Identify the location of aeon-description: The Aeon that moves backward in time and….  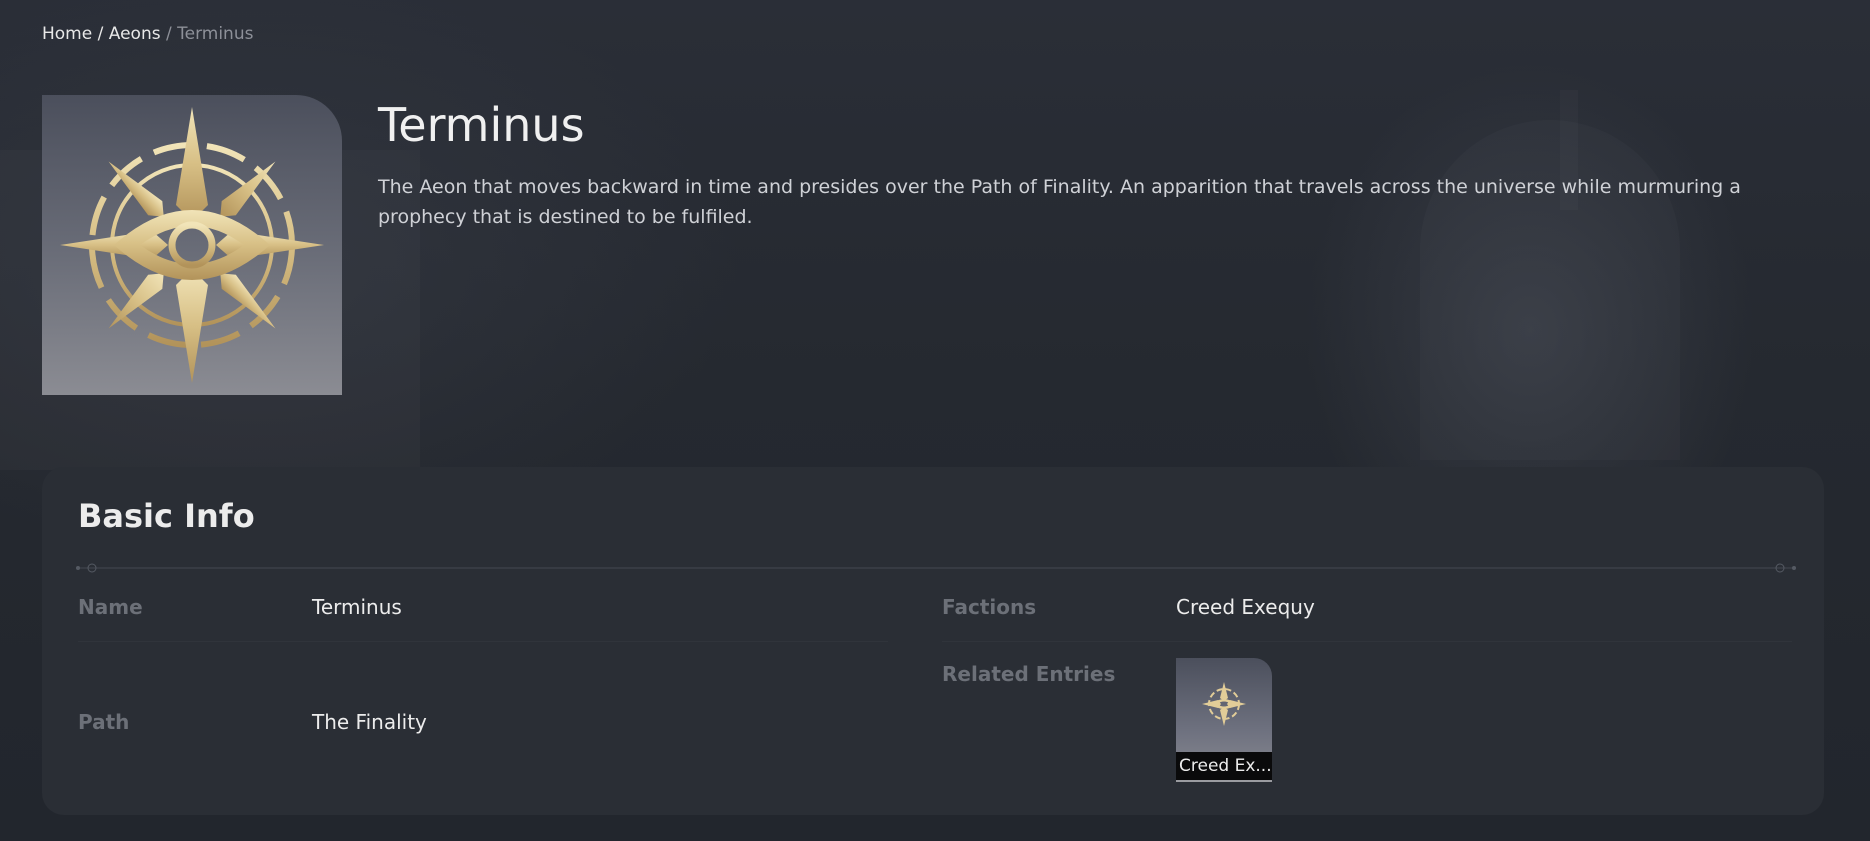
(1059, 202).